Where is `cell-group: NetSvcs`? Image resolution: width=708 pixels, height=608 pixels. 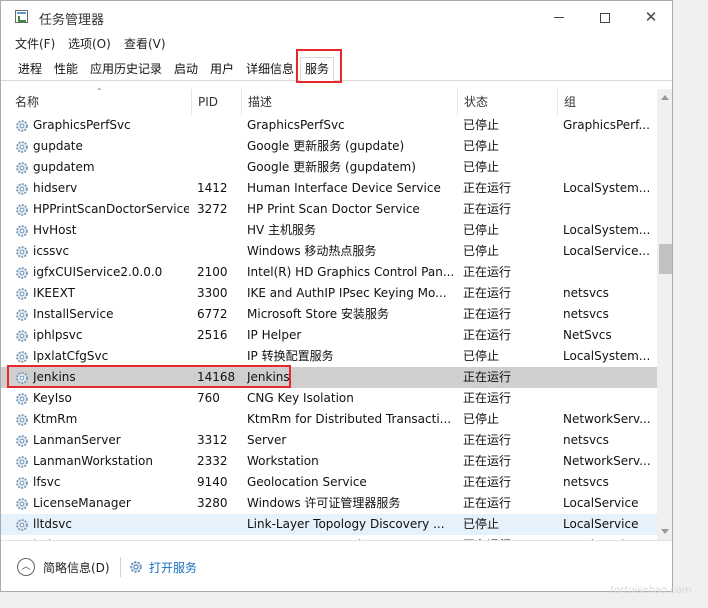
cell-group: NetSvcs is located at coordinates (587, 335).